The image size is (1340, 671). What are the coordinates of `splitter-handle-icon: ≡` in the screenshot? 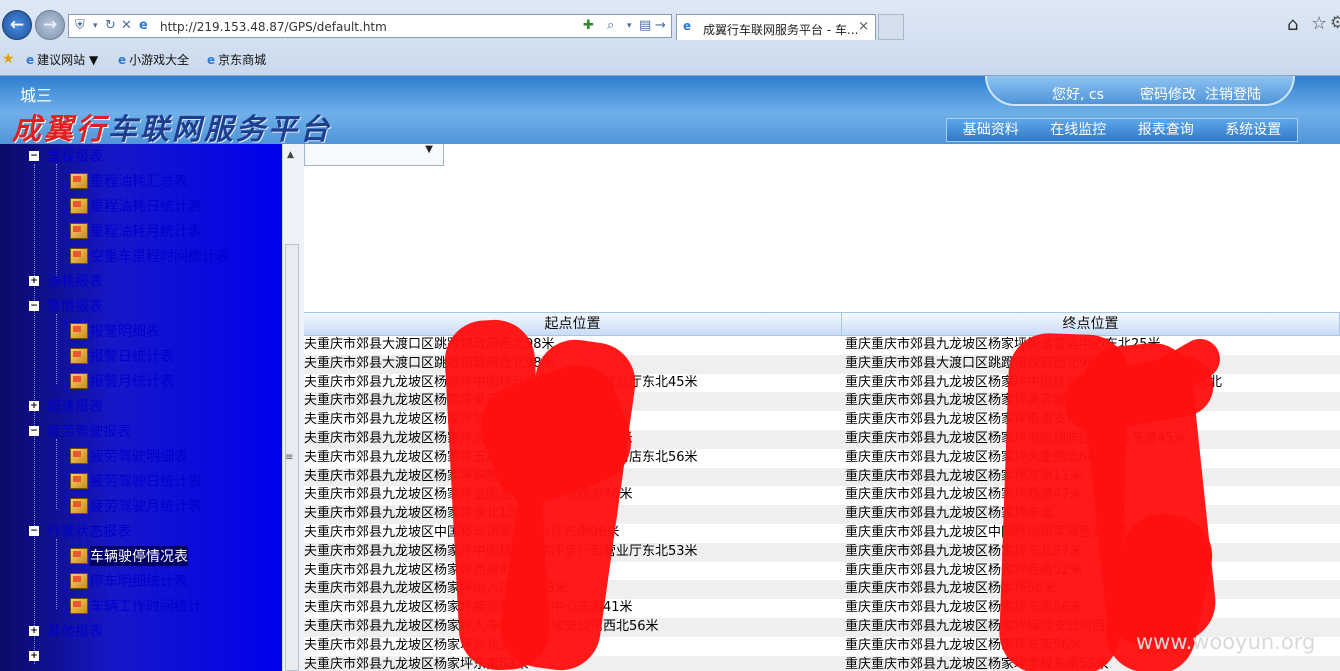 It's located at (289, 457).